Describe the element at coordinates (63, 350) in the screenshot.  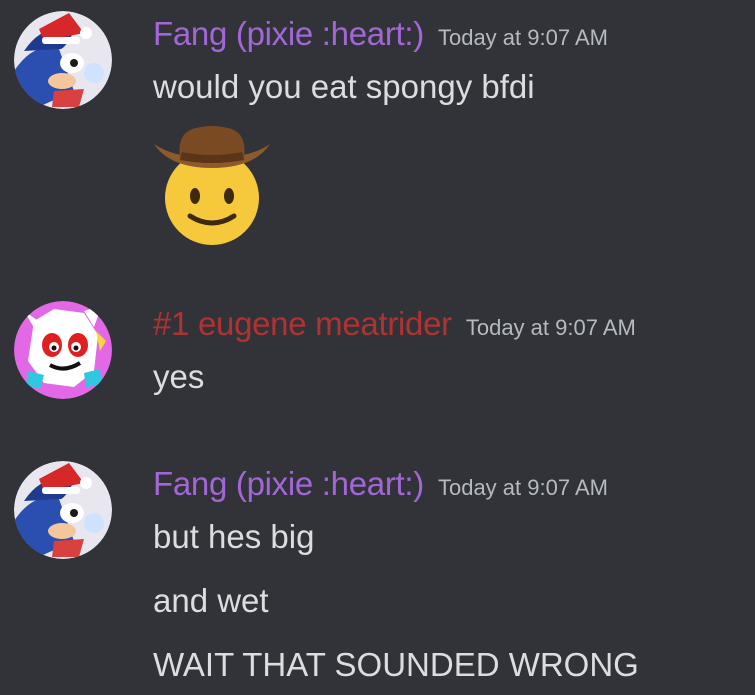
I see `cartoon-character-avatar` at that location.